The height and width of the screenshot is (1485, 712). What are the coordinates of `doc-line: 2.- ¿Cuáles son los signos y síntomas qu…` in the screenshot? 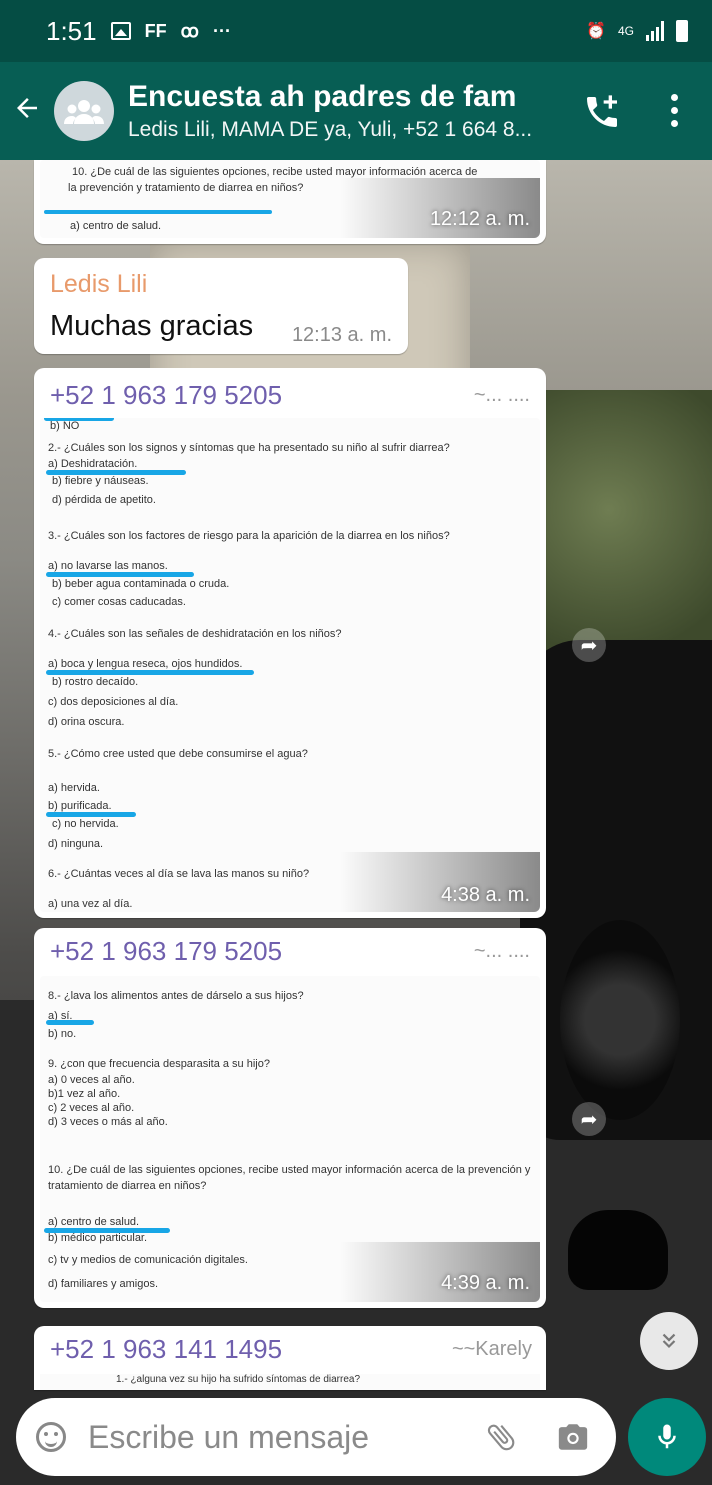 It's located at (249, 448).